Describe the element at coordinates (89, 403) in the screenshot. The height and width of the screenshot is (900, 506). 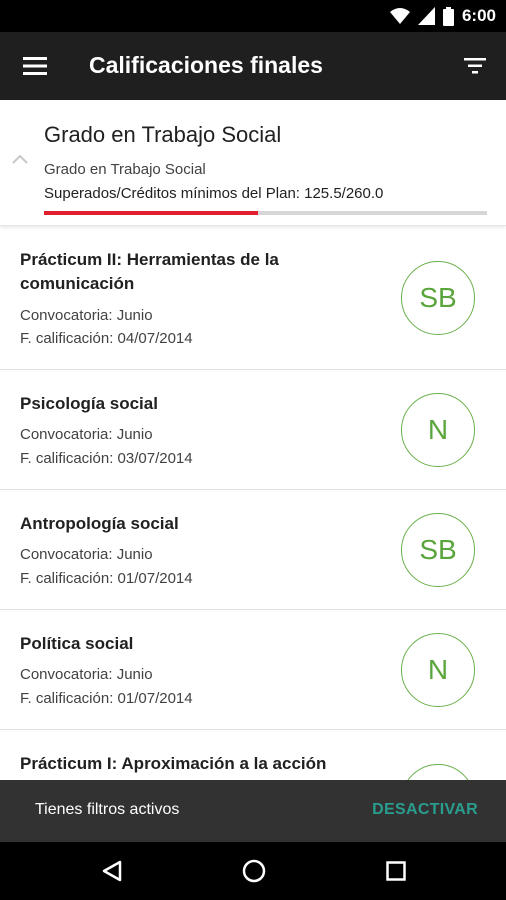
I see `subject-name: Psicología social` at that location.